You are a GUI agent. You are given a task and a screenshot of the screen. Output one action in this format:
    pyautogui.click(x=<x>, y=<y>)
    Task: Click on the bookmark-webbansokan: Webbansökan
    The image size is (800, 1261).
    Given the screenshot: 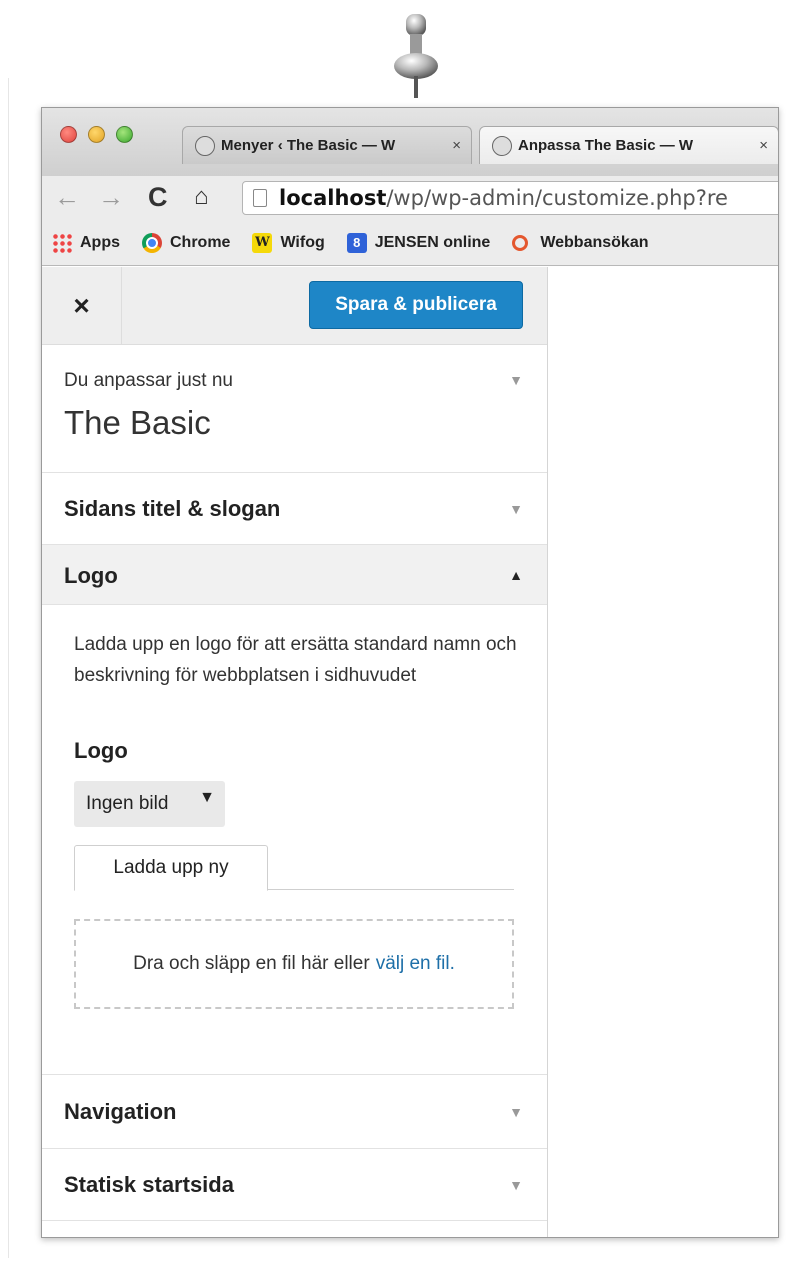 What is the action you would take?
    pyautogui.click(x=580, y=243)
    